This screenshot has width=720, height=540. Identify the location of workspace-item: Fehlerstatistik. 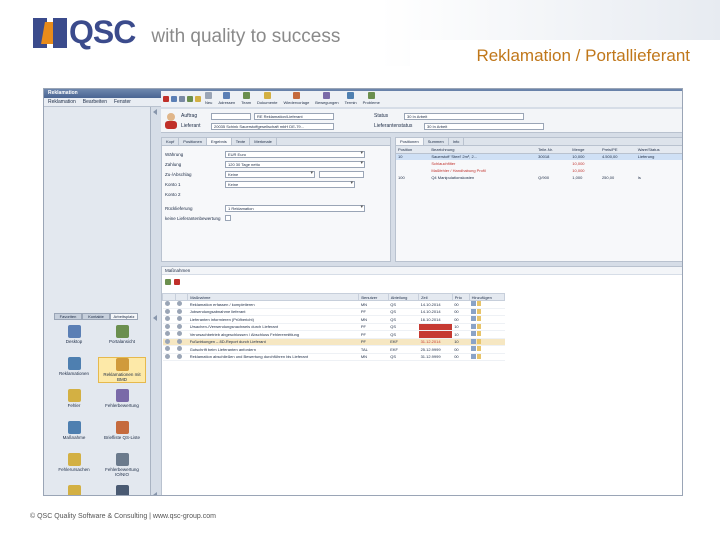
(74, 490).